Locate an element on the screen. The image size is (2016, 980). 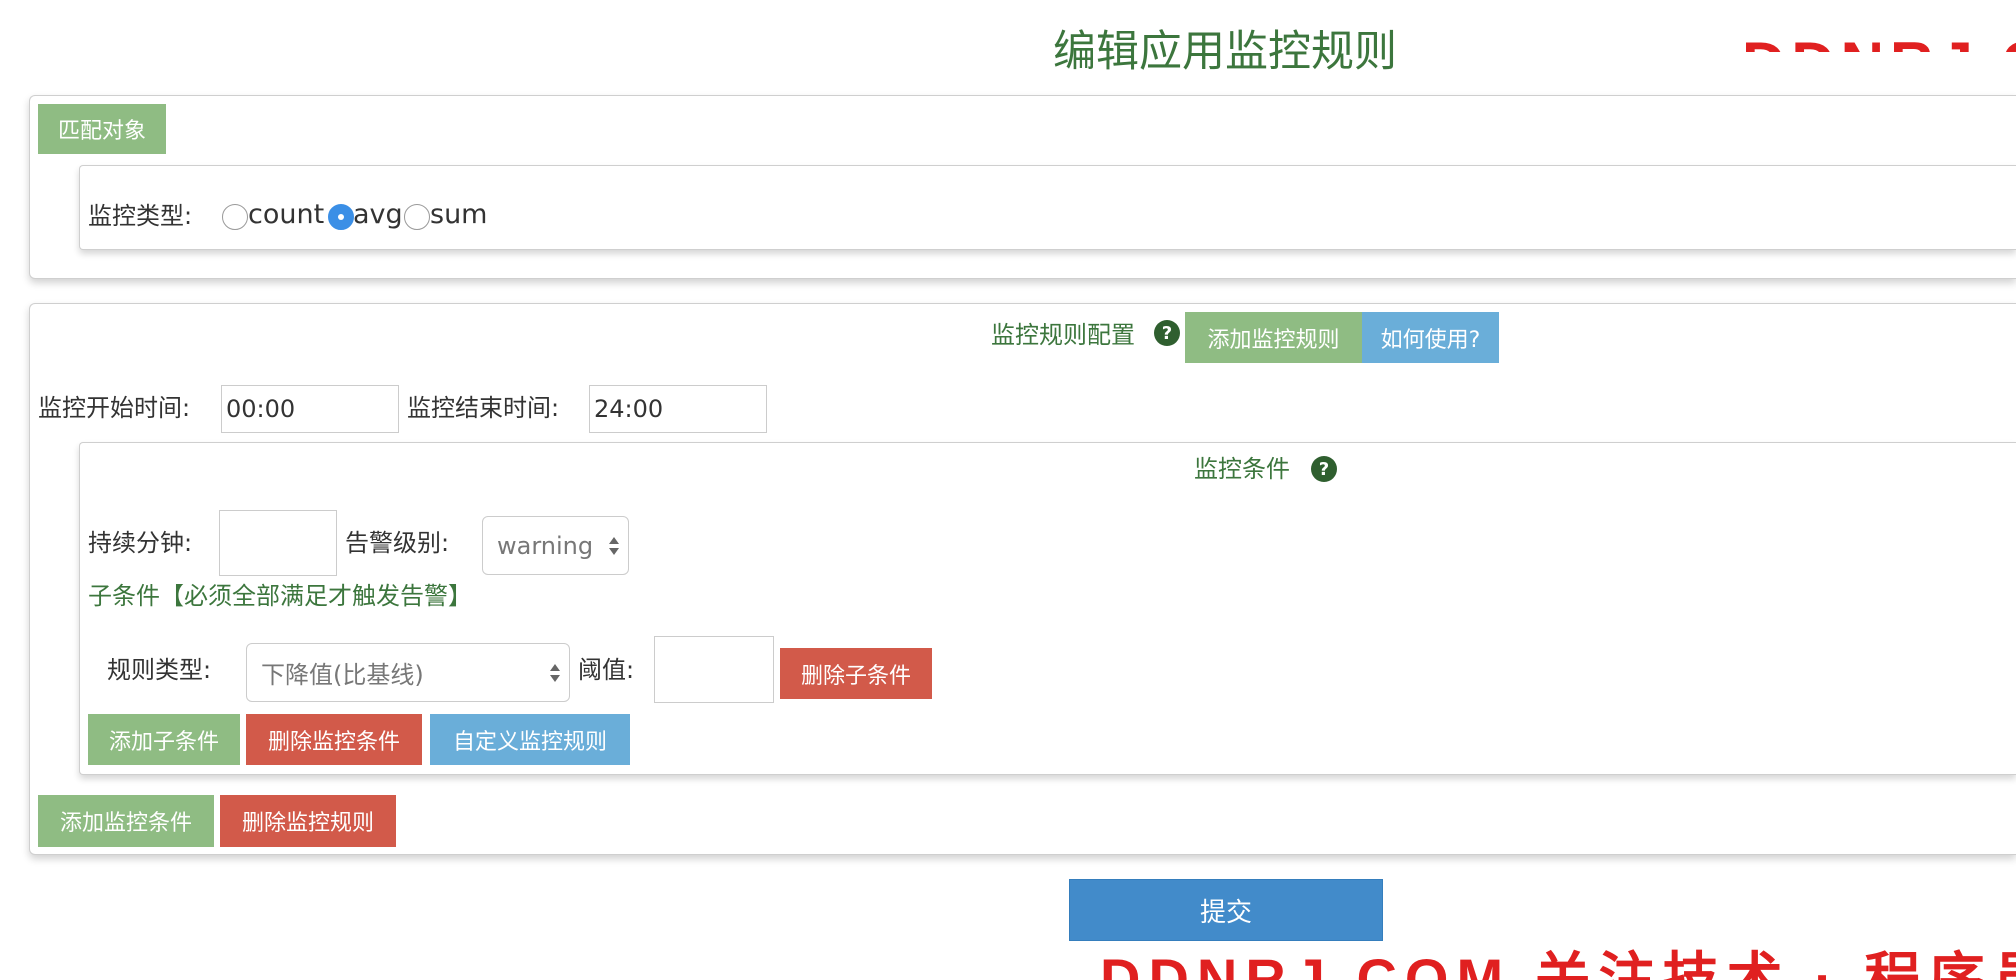
rule-type-label: 规则类型: is located at coordinates (159, 670).